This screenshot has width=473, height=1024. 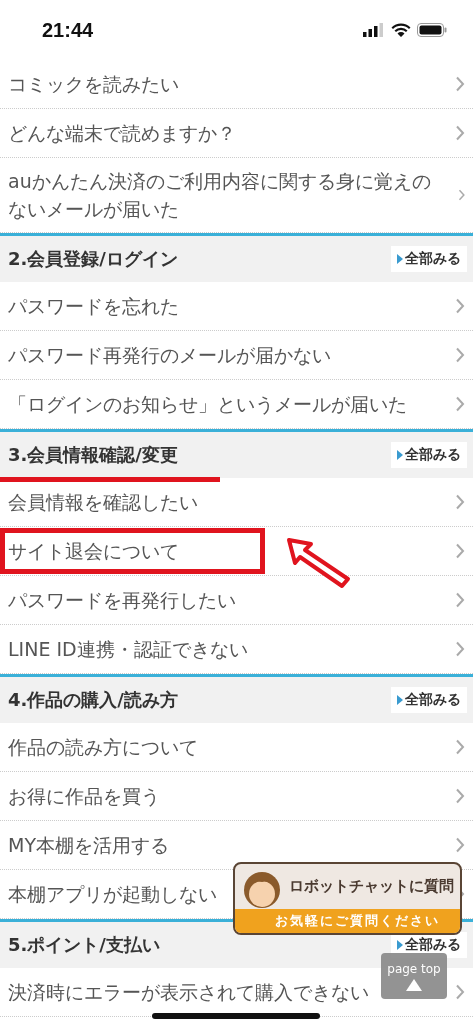 What do you see at coordinates (84, 945) in the screenshot?
I see `section-title: 5.ポイント/支払い` at bounding box center [84, 945].